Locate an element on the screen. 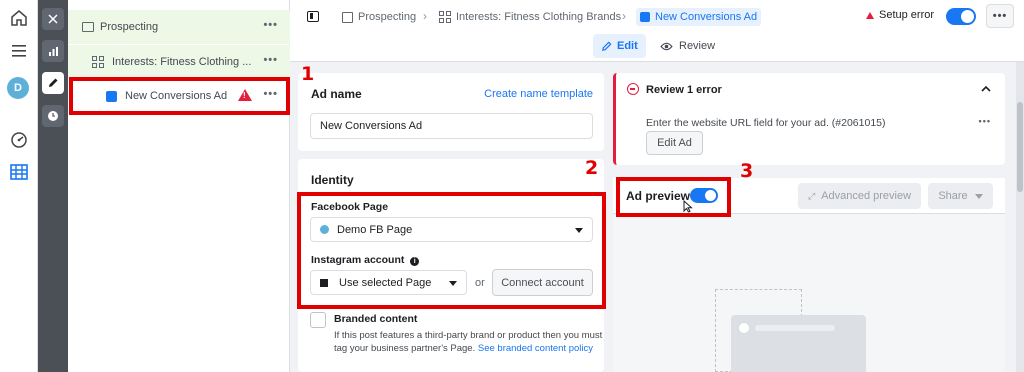 The height and width of the screenshot is (372, 1024). ad-preview-label: Ad preview is located at coordinates (658, 196).